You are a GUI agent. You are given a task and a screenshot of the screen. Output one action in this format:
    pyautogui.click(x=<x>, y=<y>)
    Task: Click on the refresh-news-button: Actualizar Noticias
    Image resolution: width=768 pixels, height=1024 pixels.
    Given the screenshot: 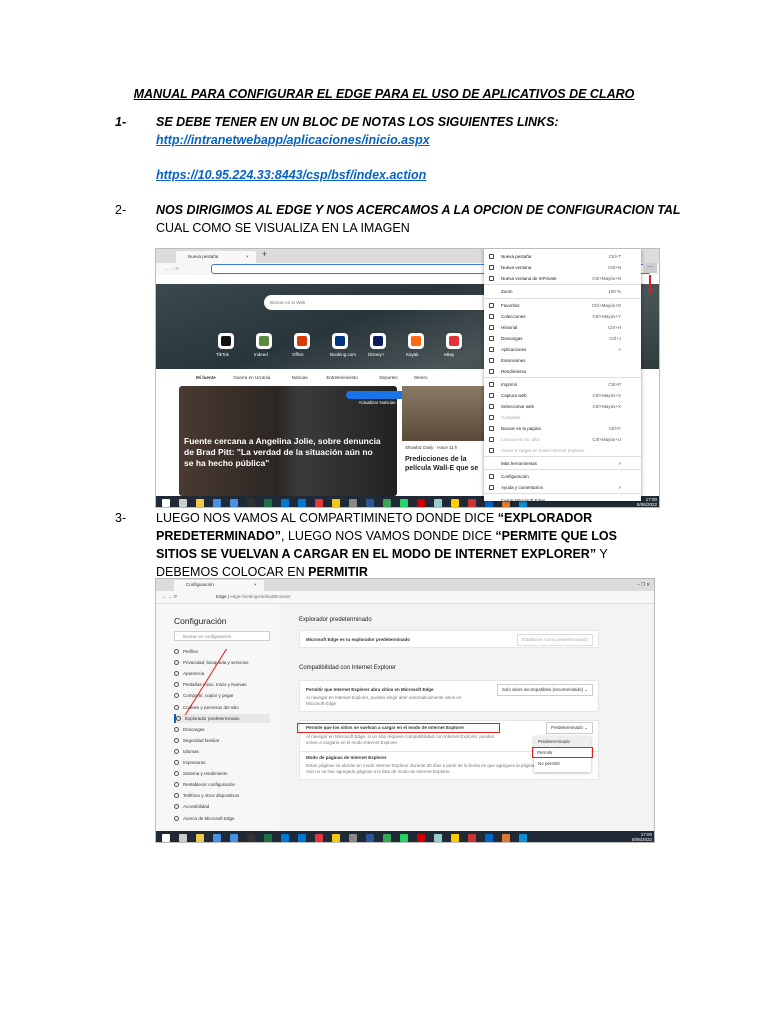 What is the action you would take?
    pyautogui.click(x=377, y=398)
    